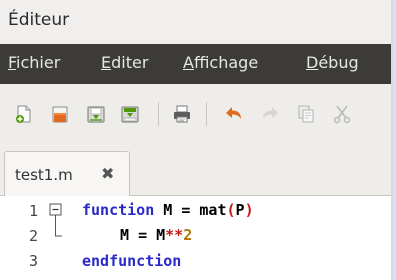 This screenshot has width=396, height=280. Describe the element at coordinates (231, 210) in the screenshot. I see `paren: (` at that location.